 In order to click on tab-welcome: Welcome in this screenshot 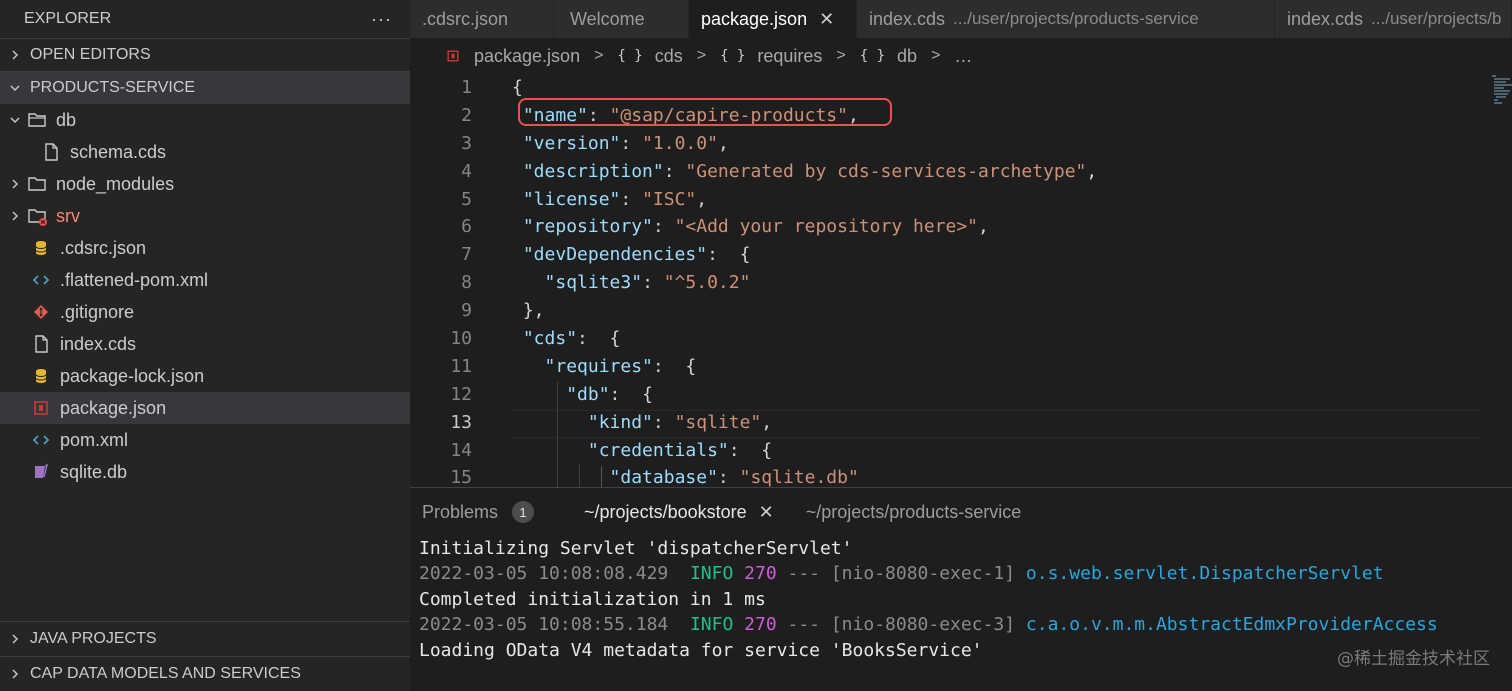, I will do `click(621, 19)`.